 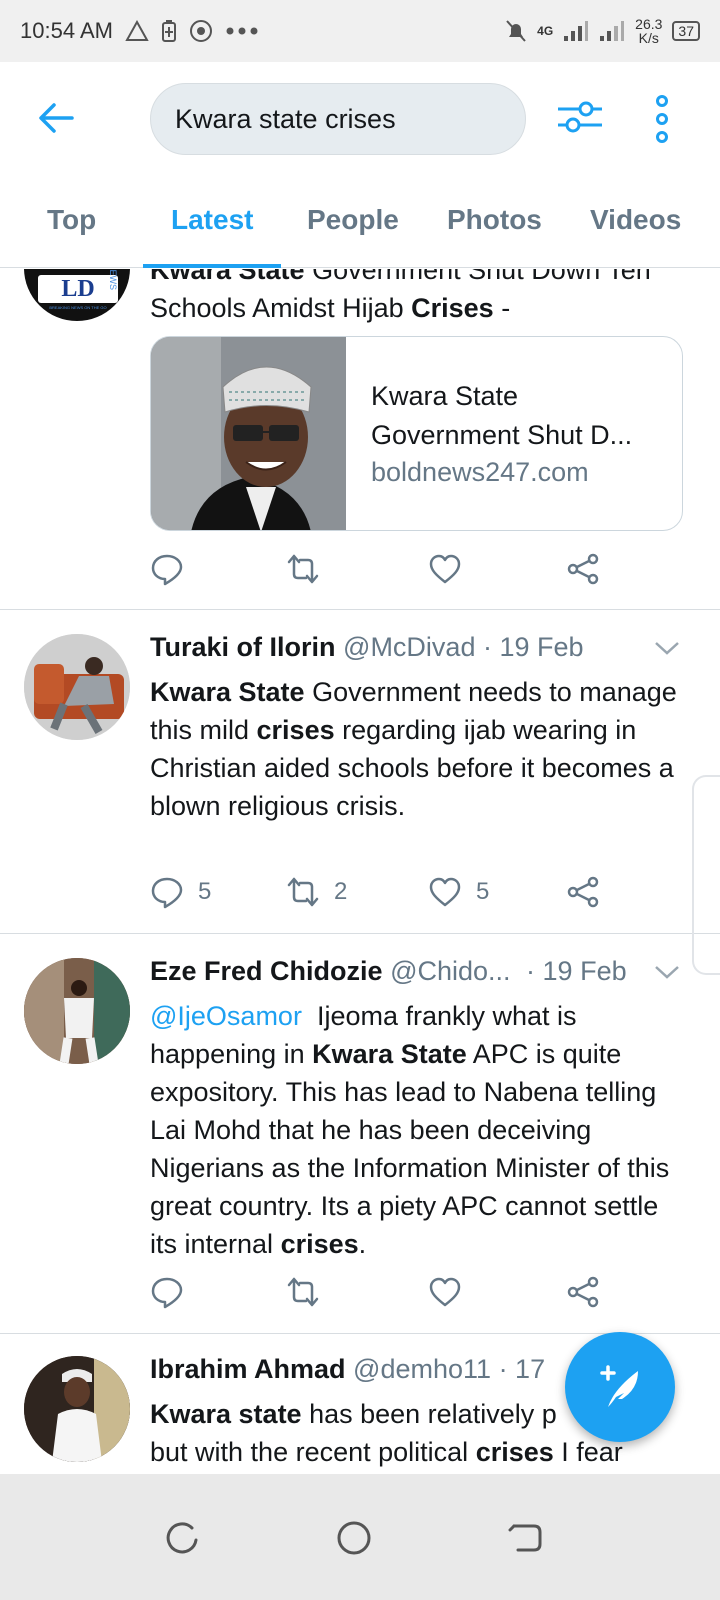 What do you see at coordinates (266, 971) in the screenshot?
I see `author-name: Eze Fred Chidozie` at bounding box center [266, 971].